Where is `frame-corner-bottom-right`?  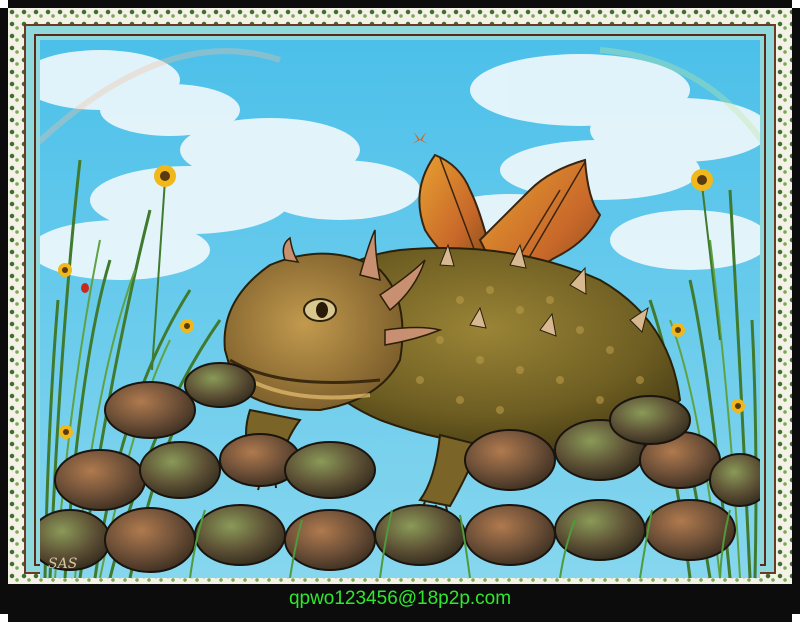
frame-corner-bottom-right is located at coordinates (796, 618).